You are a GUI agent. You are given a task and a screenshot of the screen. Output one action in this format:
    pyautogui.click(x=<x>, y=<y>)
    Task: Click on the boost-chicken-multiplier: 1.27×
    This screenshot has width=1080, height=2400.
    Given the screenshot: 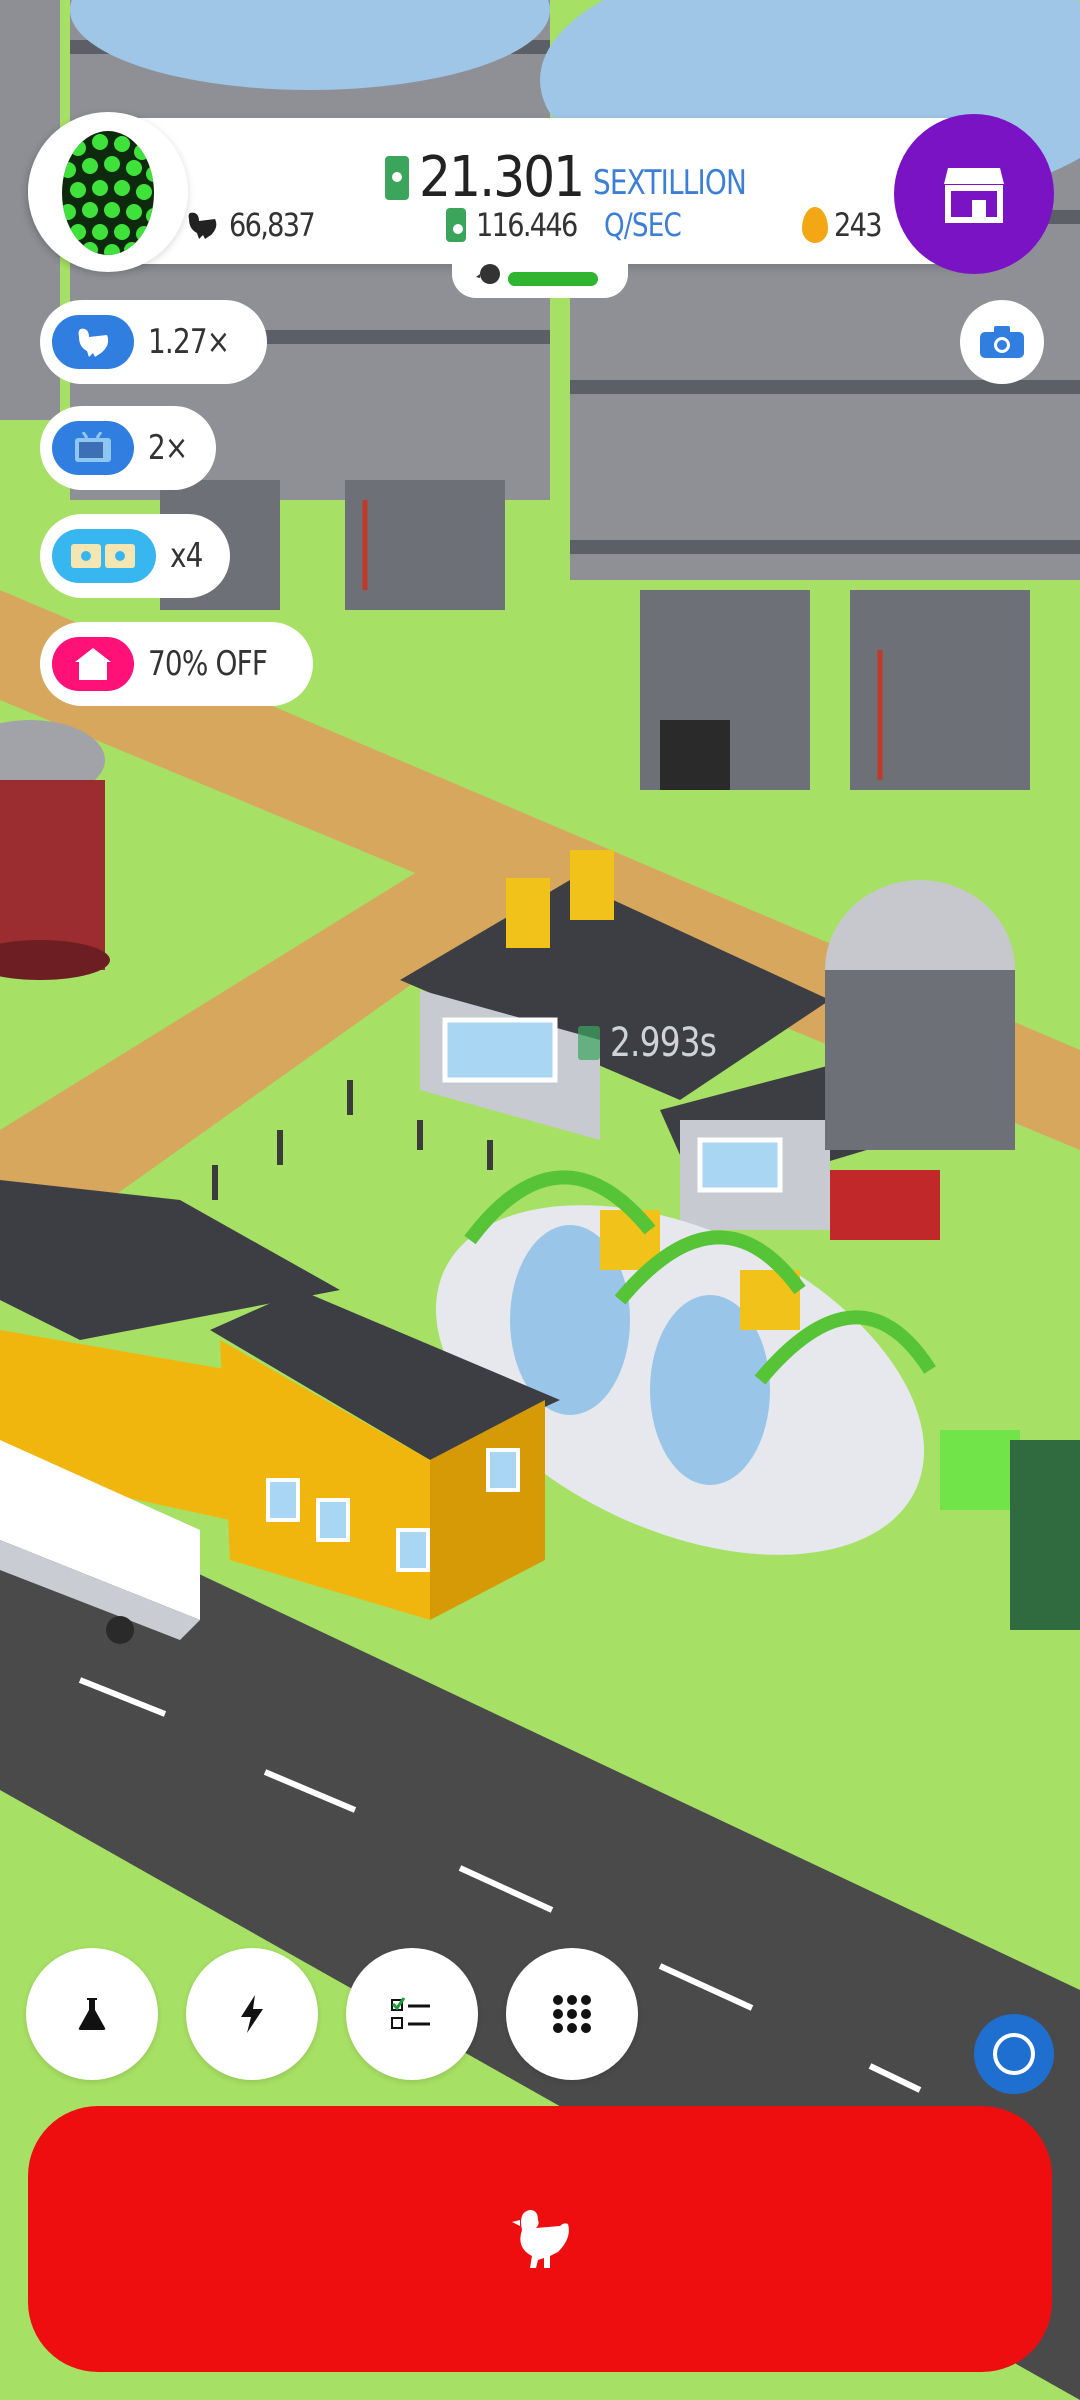 What is the action you would take?
    pyautogui.click(x=154, y=342)
    